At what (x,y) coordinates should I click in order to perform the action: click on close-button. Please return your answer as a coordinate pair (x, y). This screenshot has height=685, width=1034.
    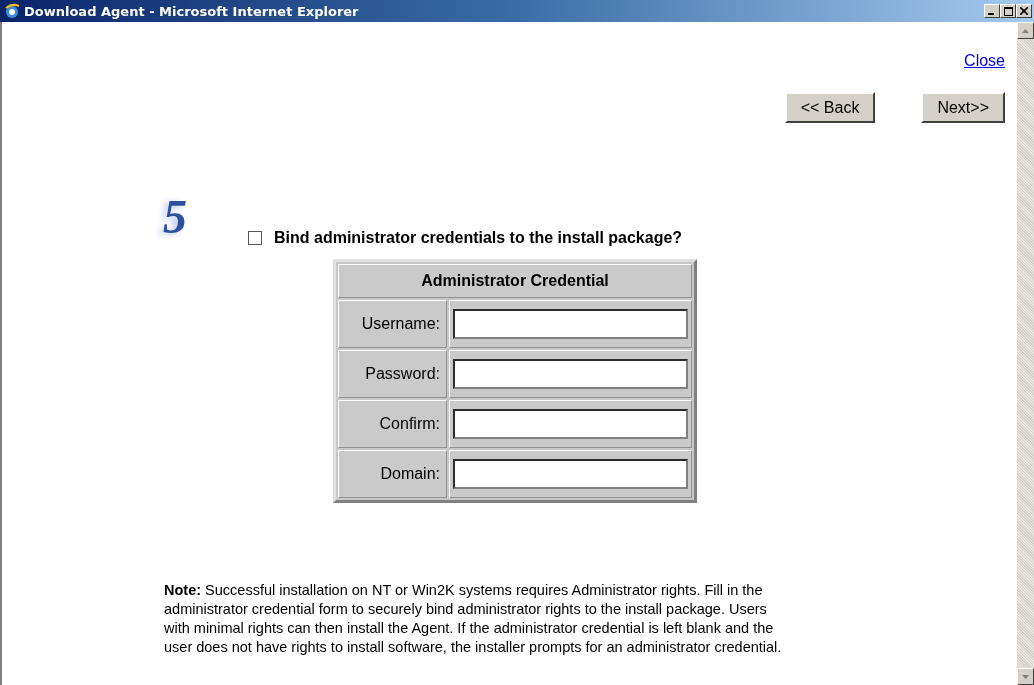
    Looking at the image, I should click on (1024, 11).